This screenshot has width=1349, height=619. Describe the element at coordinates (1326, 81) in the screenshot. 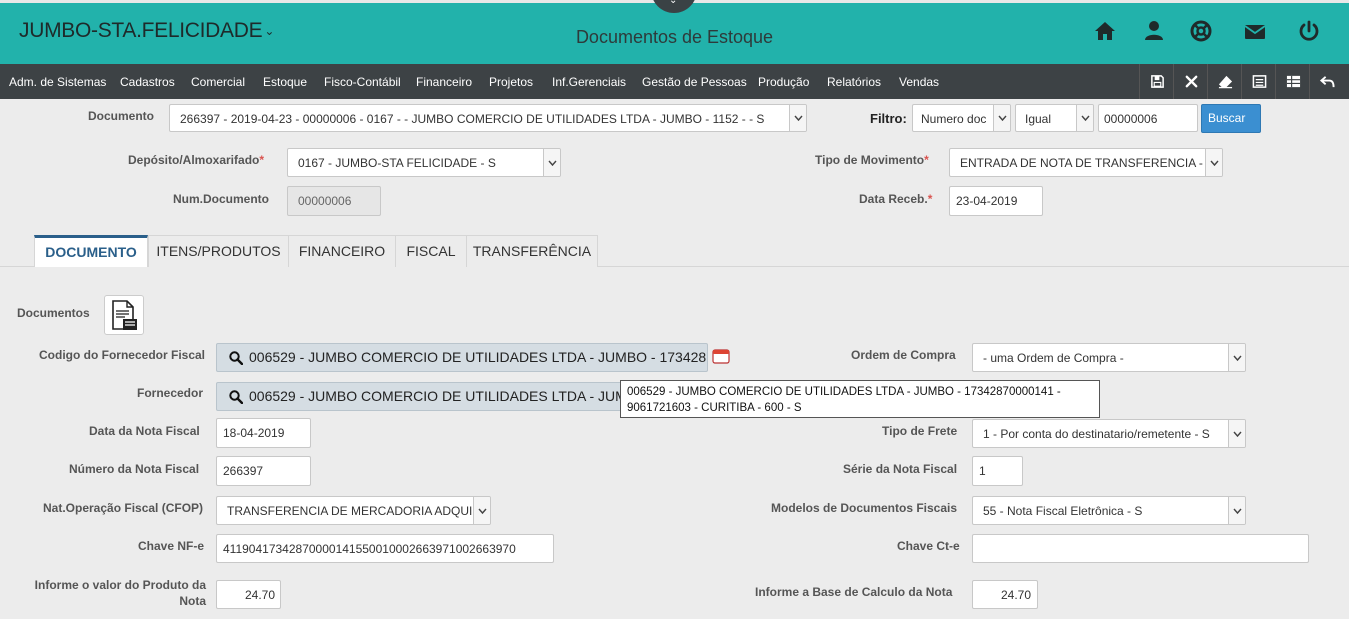

I see `back-button` at that location.